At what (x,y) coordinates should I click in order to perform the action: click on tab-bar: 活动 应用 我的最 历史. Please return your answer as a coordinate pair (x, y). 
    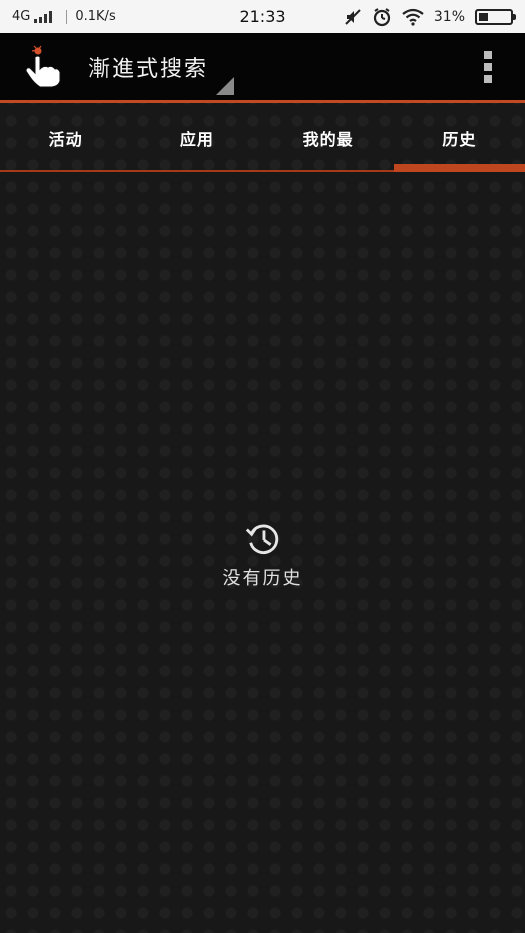
    Looking at the image, I should click on (262, 137).